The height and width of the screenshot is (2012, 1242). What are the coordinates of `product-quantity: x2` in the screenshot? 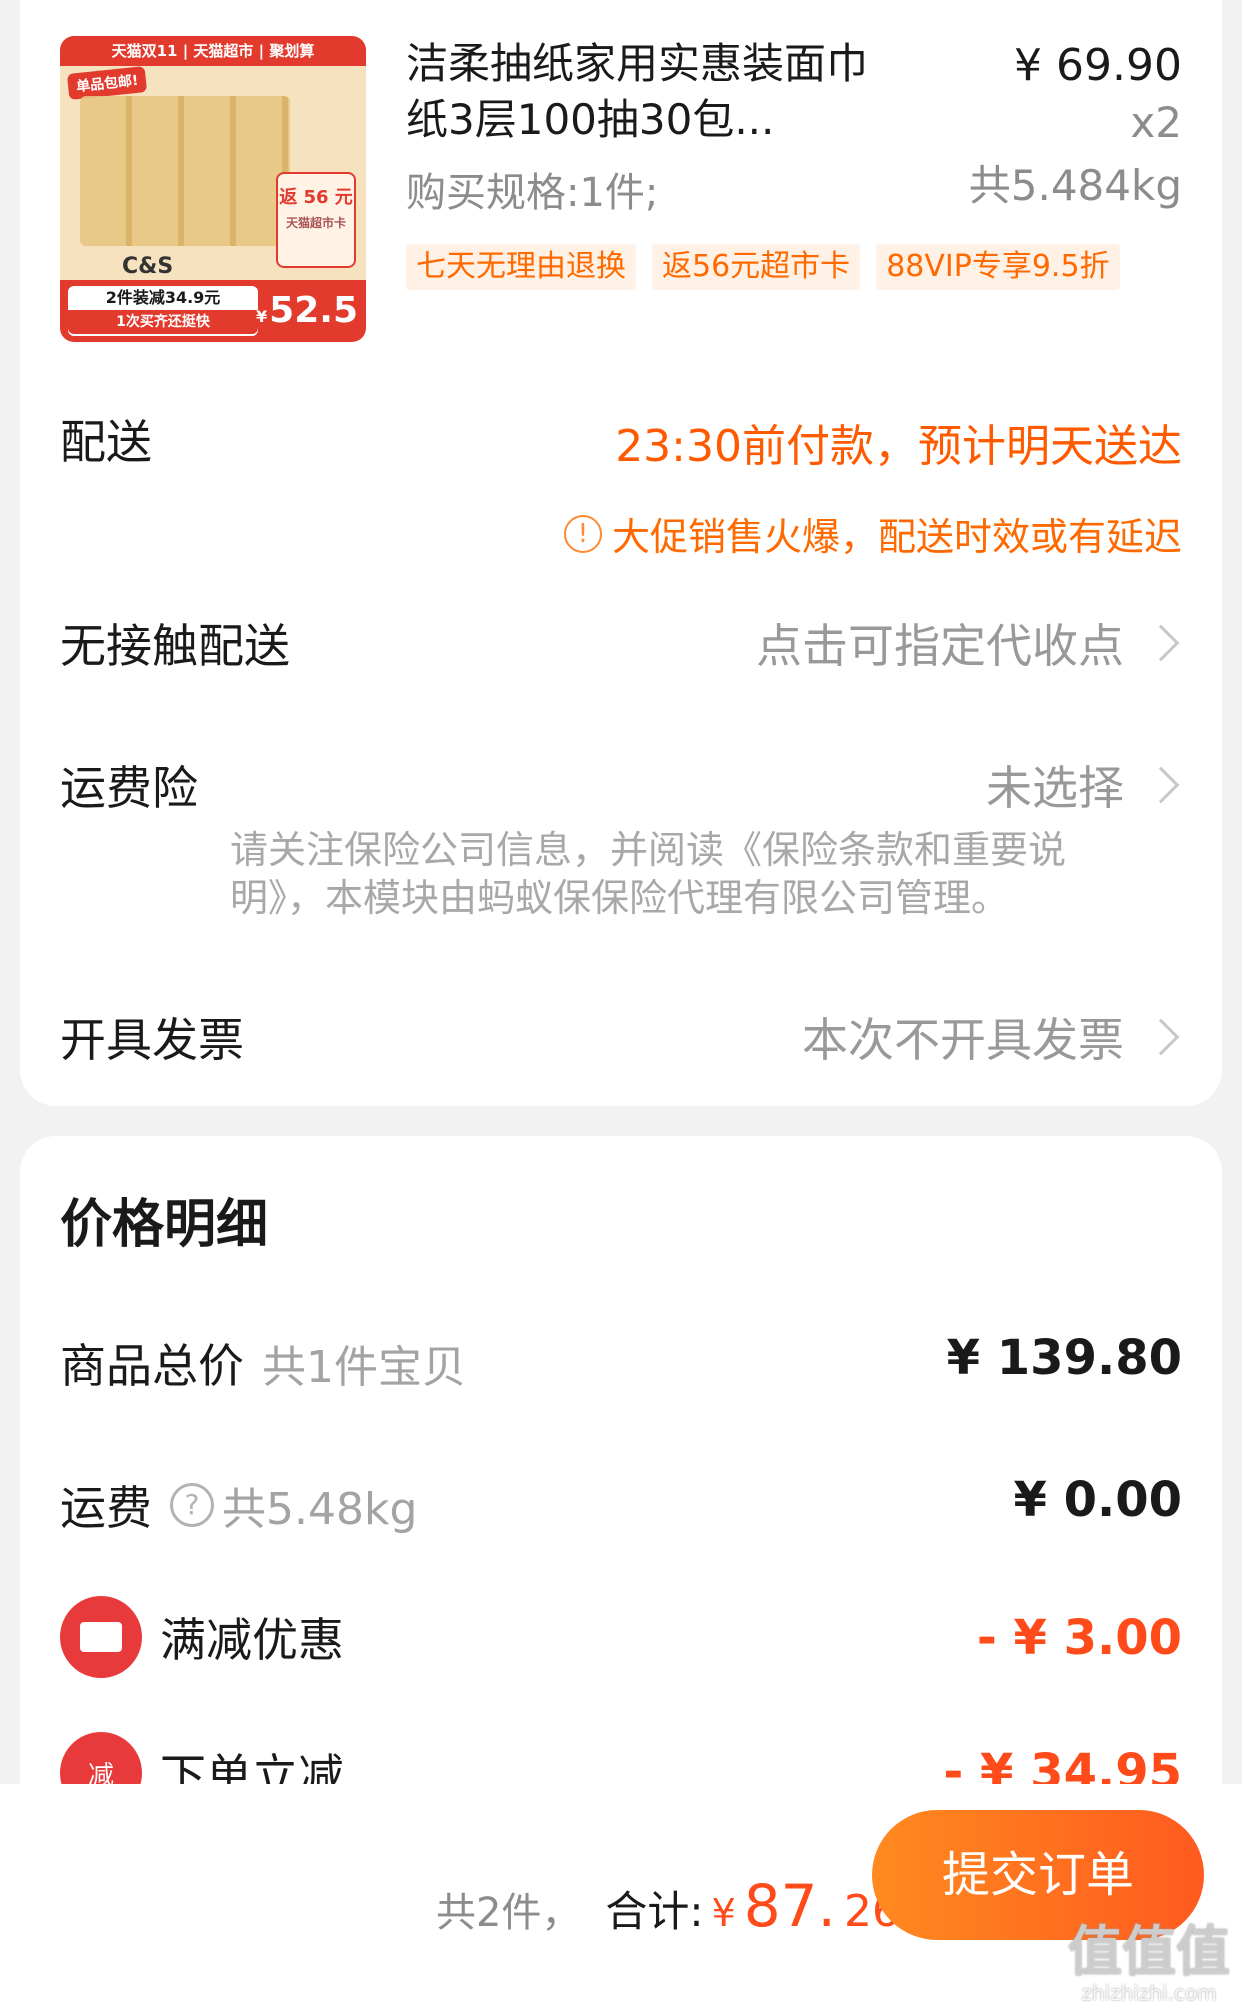 It's located at (1156, 122).